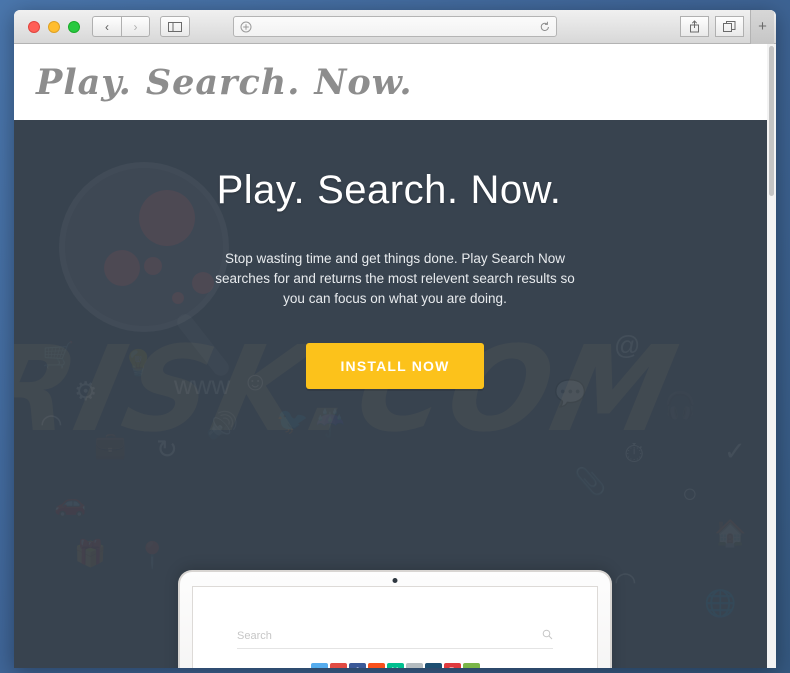 The image size is (790, 673). What do you see at coordinates (34, 26) in the screenshot?
I see `close-window-button` at bounding box center [34, 26].